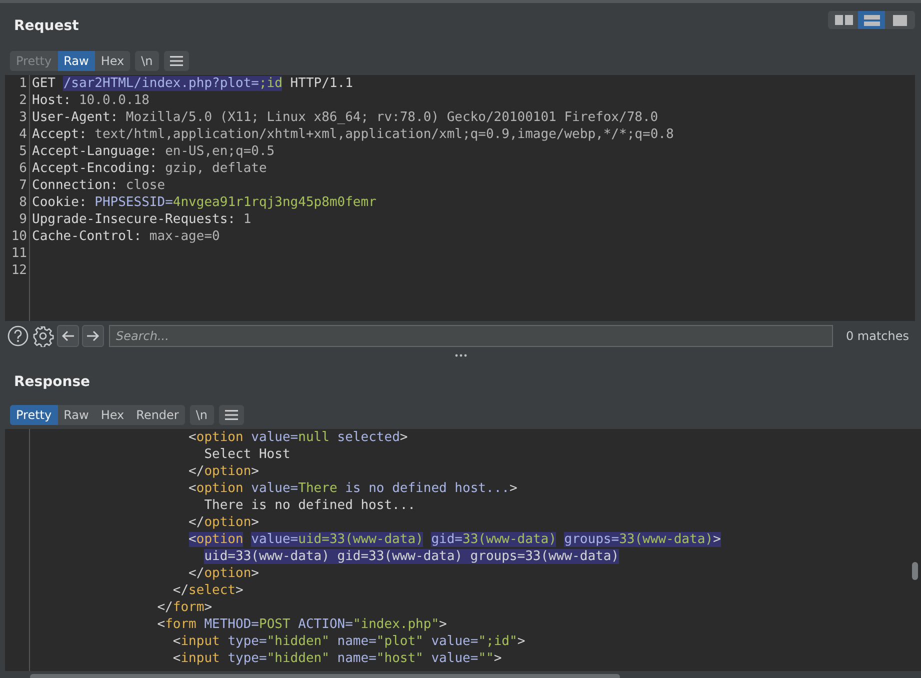 The image size is (921, 678). What do you see at coordinates (486, 658) in the screenshot?
I see `code-text: ""` at bounding box center [486, 658].